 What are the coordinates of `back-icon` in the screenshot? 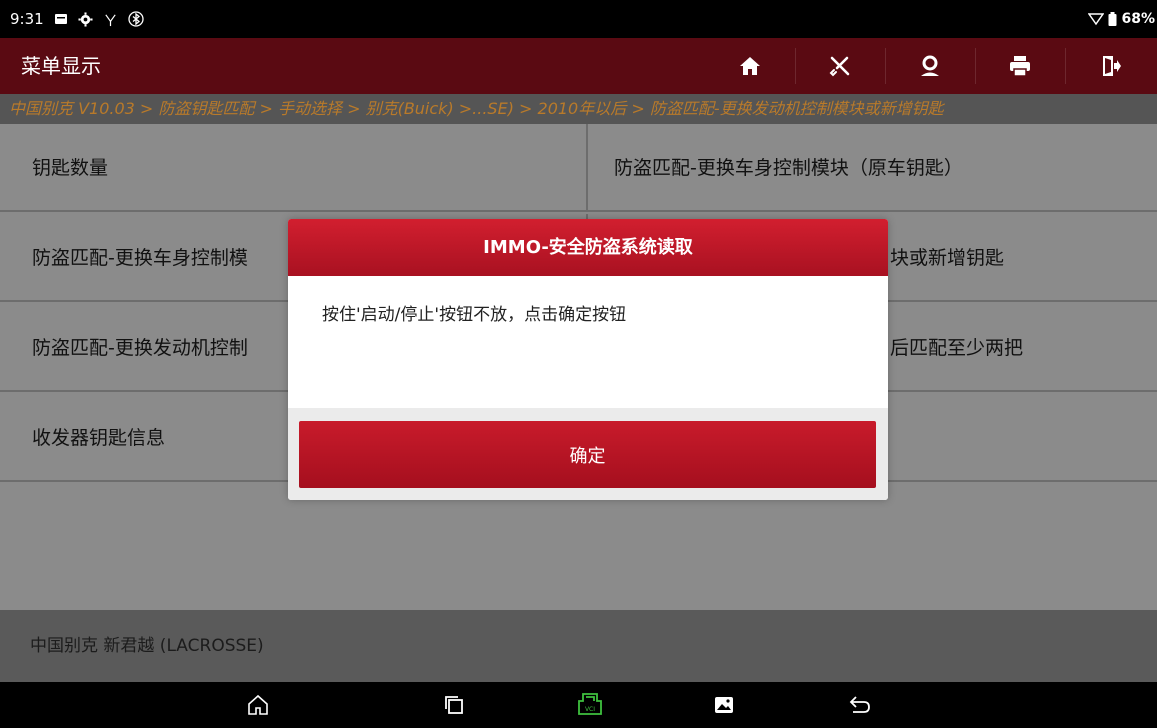 It's located at (859, 704).